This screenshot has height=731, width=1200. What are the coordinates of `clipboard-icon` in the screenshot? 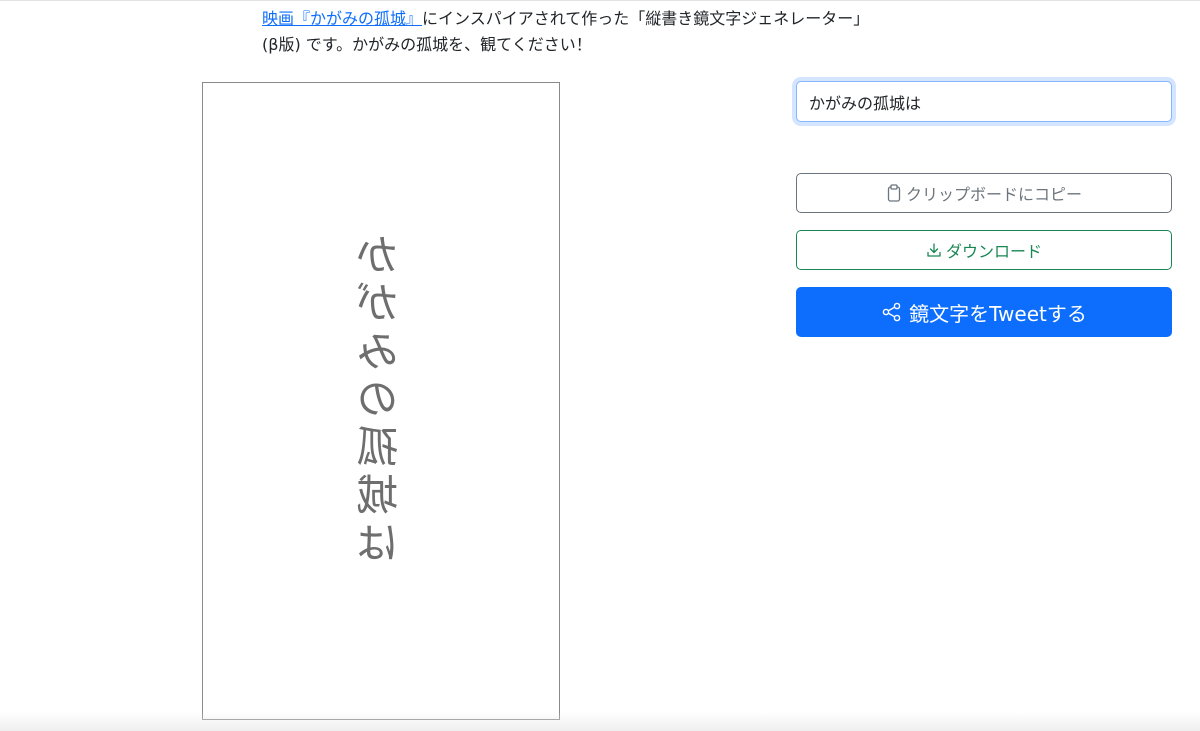 It's located at (894, 193).